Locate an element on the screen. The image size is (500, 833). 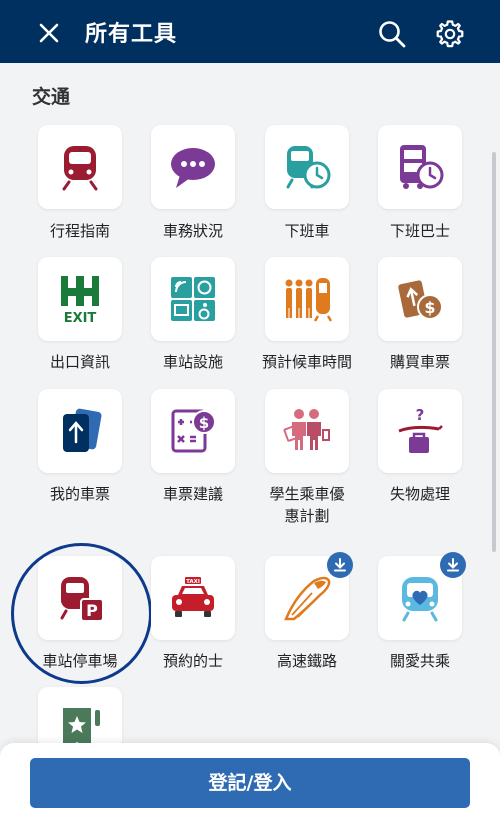
tool-label: 車務狀況 is located at coordinates (192, 231).